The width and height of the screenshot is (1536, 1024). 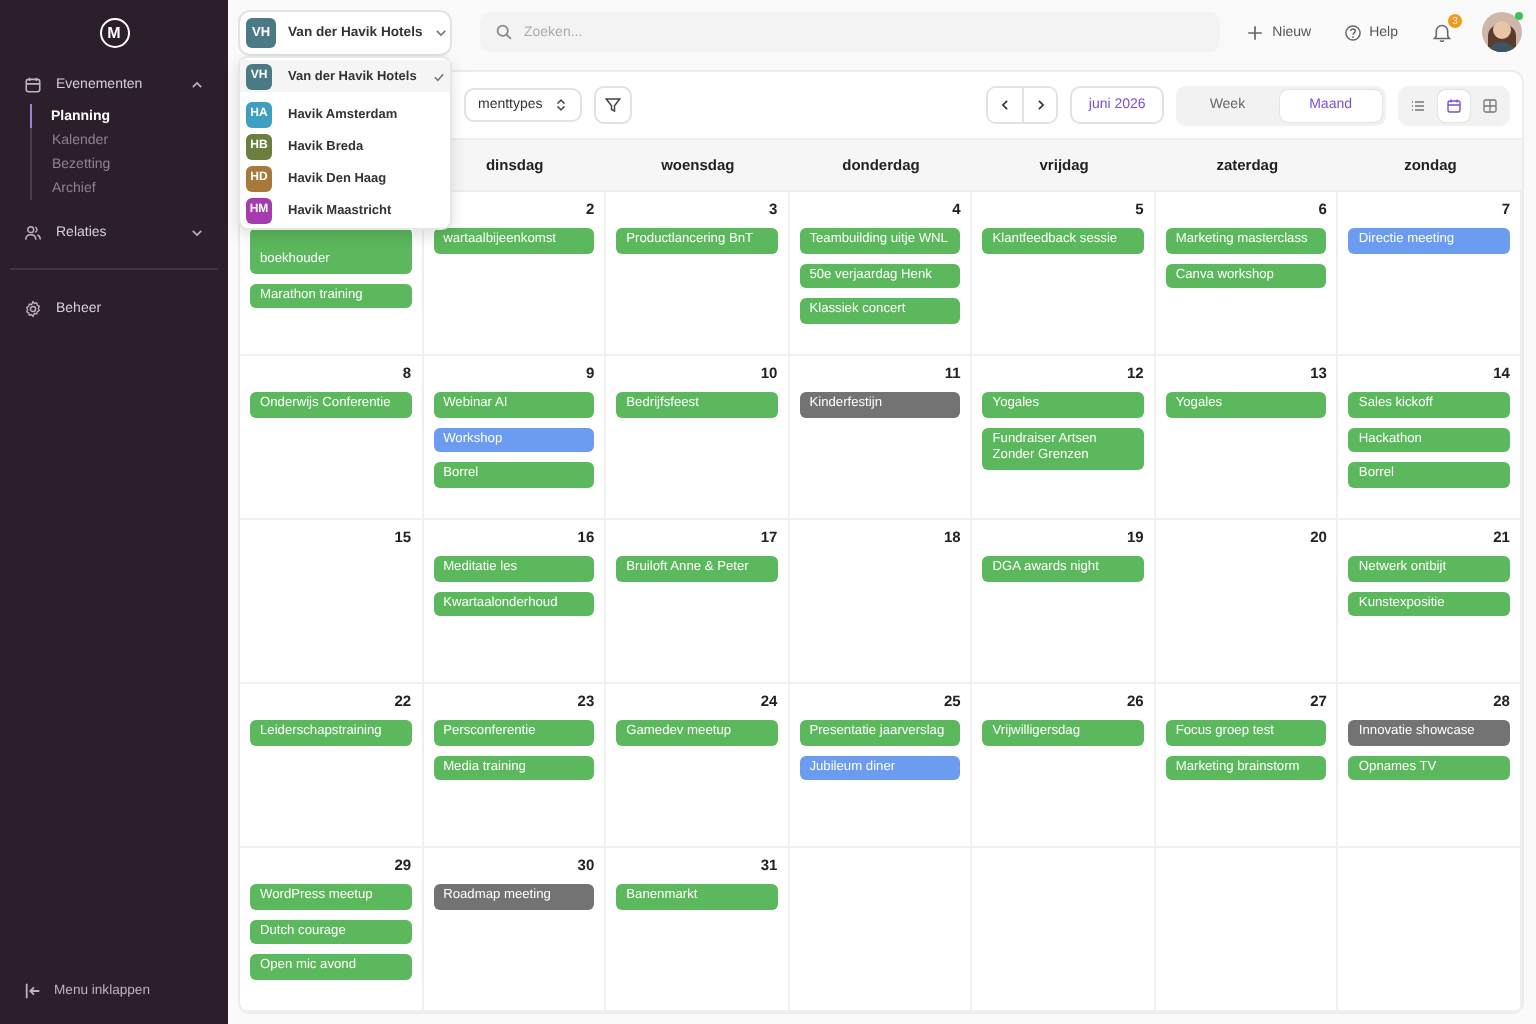 I want to click on bell-icon, so click(x=1442, y=32).